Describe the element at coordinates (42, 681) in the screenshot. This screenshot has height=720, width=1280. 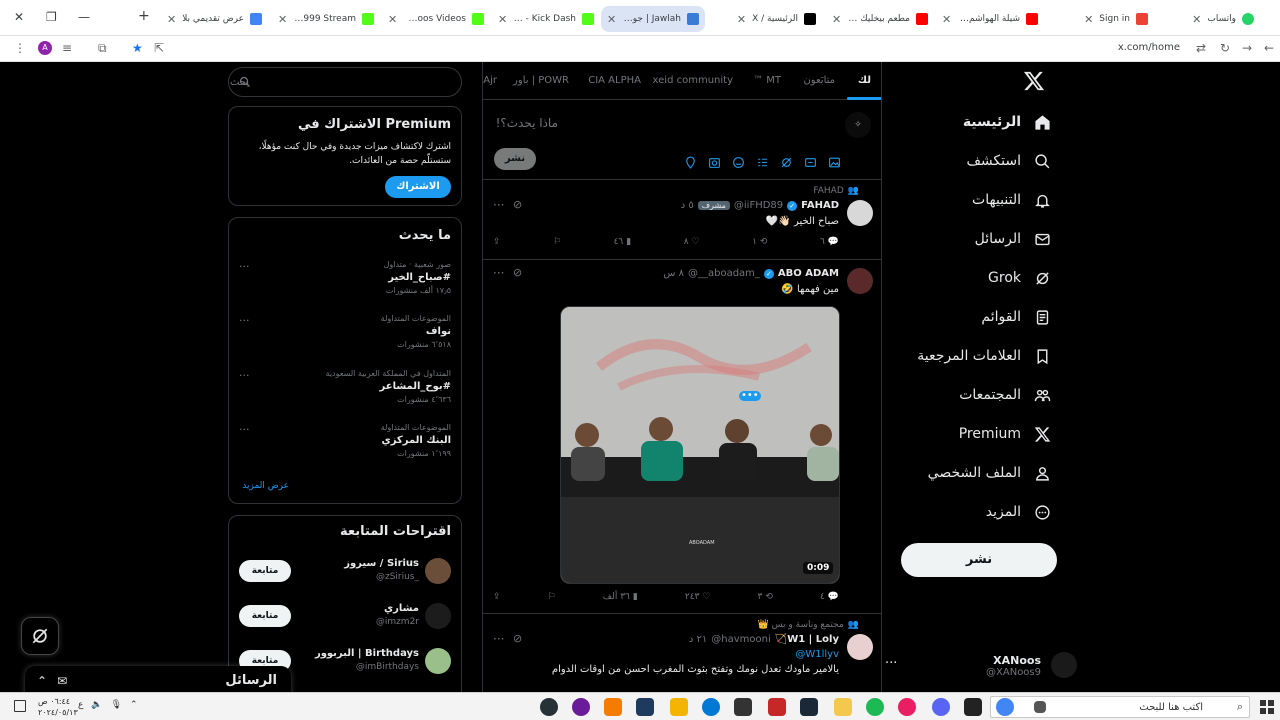
I see `expand-icon: ⌃` at that location.